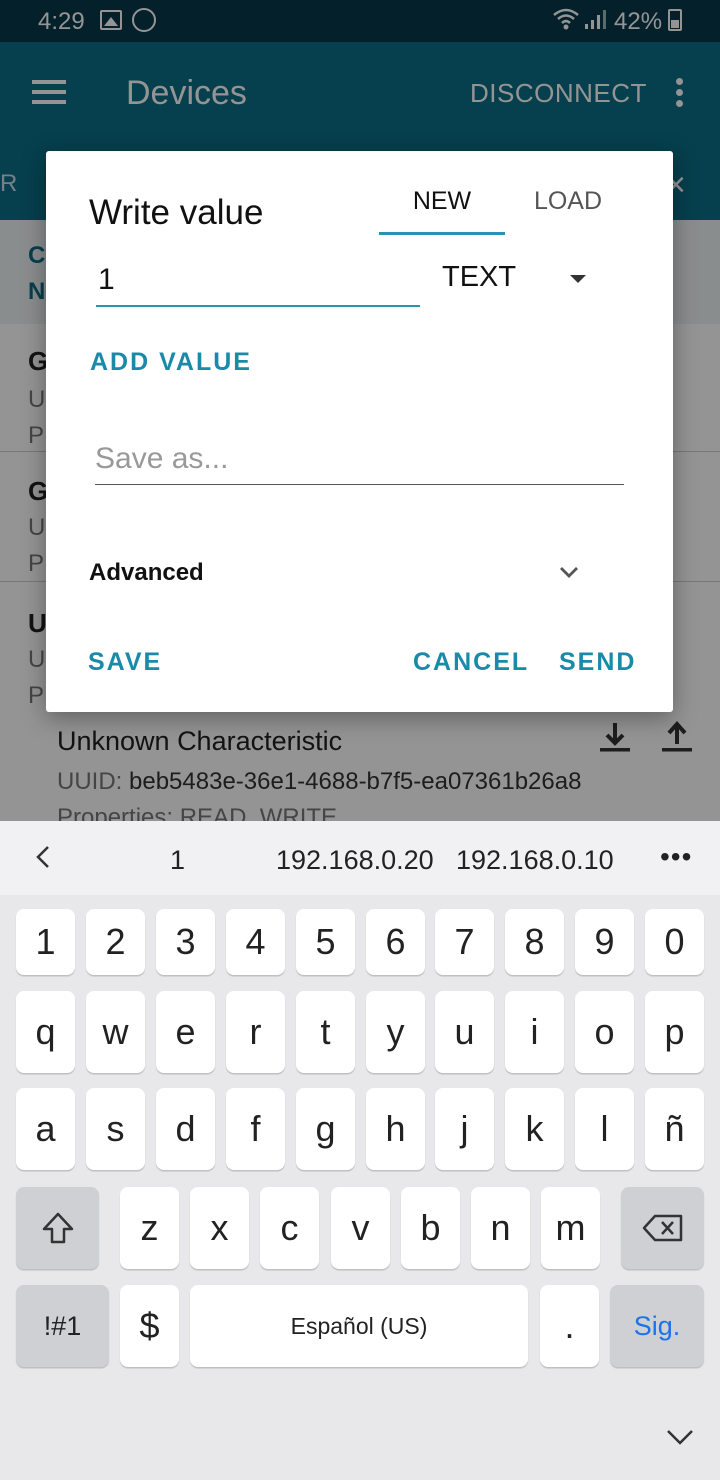  I want to click on key: k, so click(534, 1129).